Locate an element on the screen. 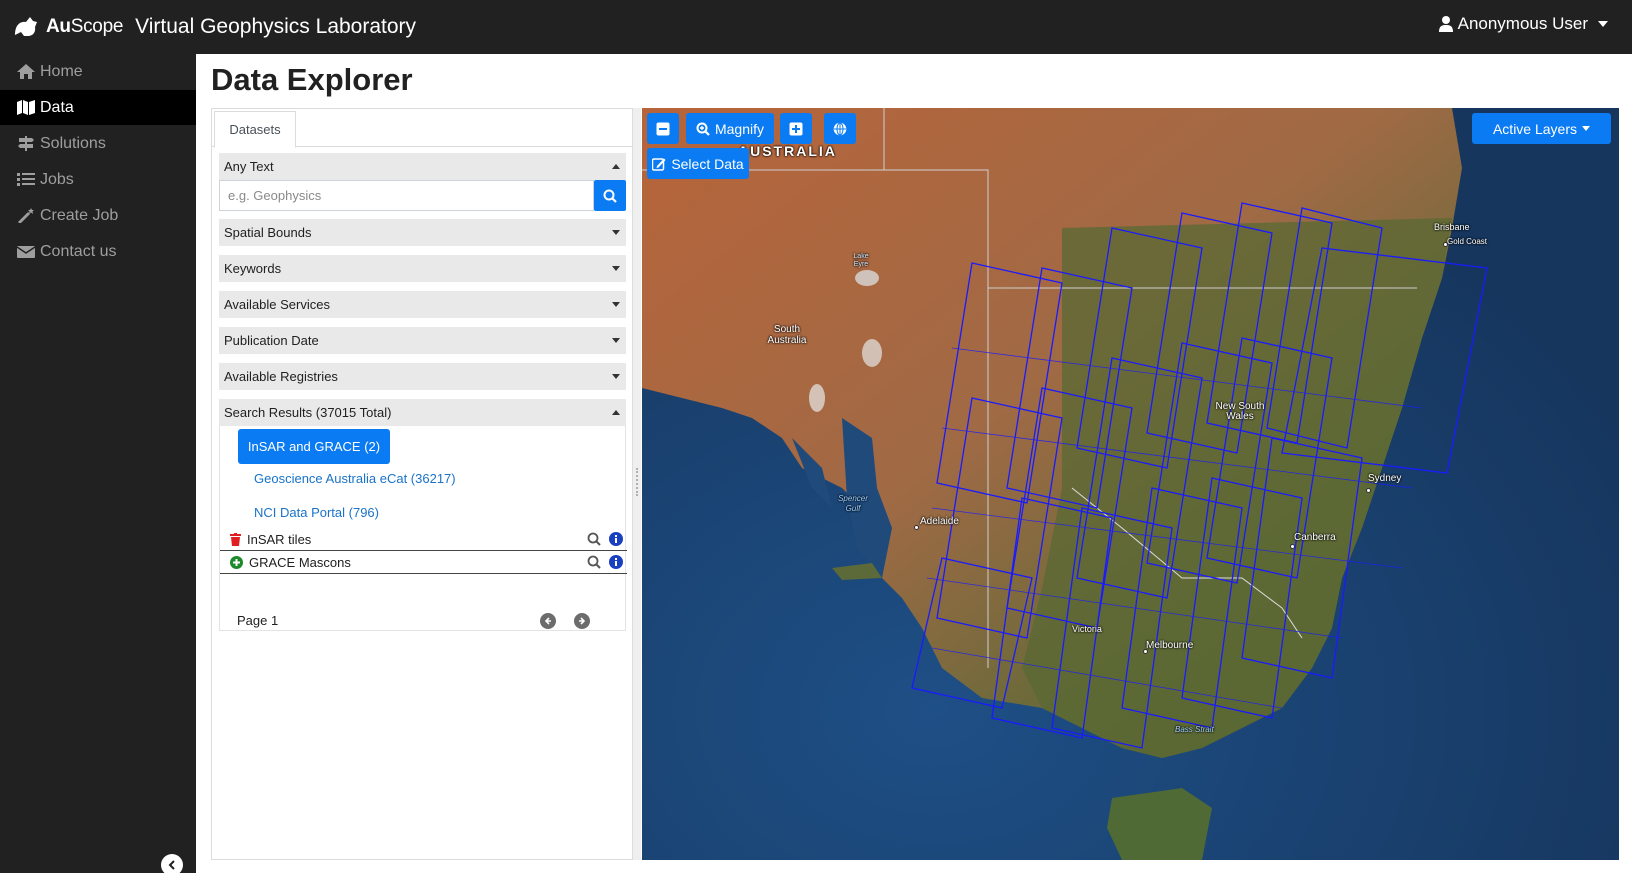  chevron-left-icon is located at coordinates (171, 865).